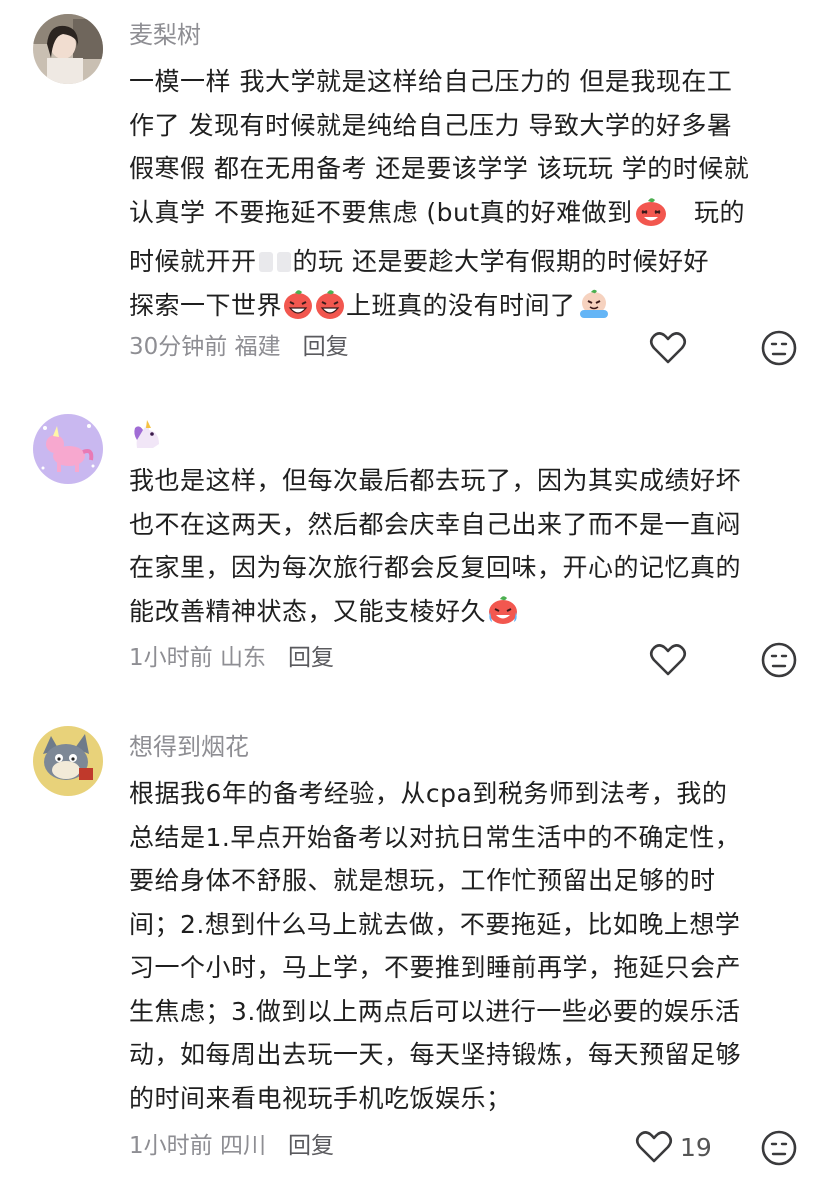  What do you see at coordinates (320, 1098) in the screenshot?
I see `comment-line: 的时间来看电视玩手机吃饭娱乐；` at bounding box center [320, 1098].